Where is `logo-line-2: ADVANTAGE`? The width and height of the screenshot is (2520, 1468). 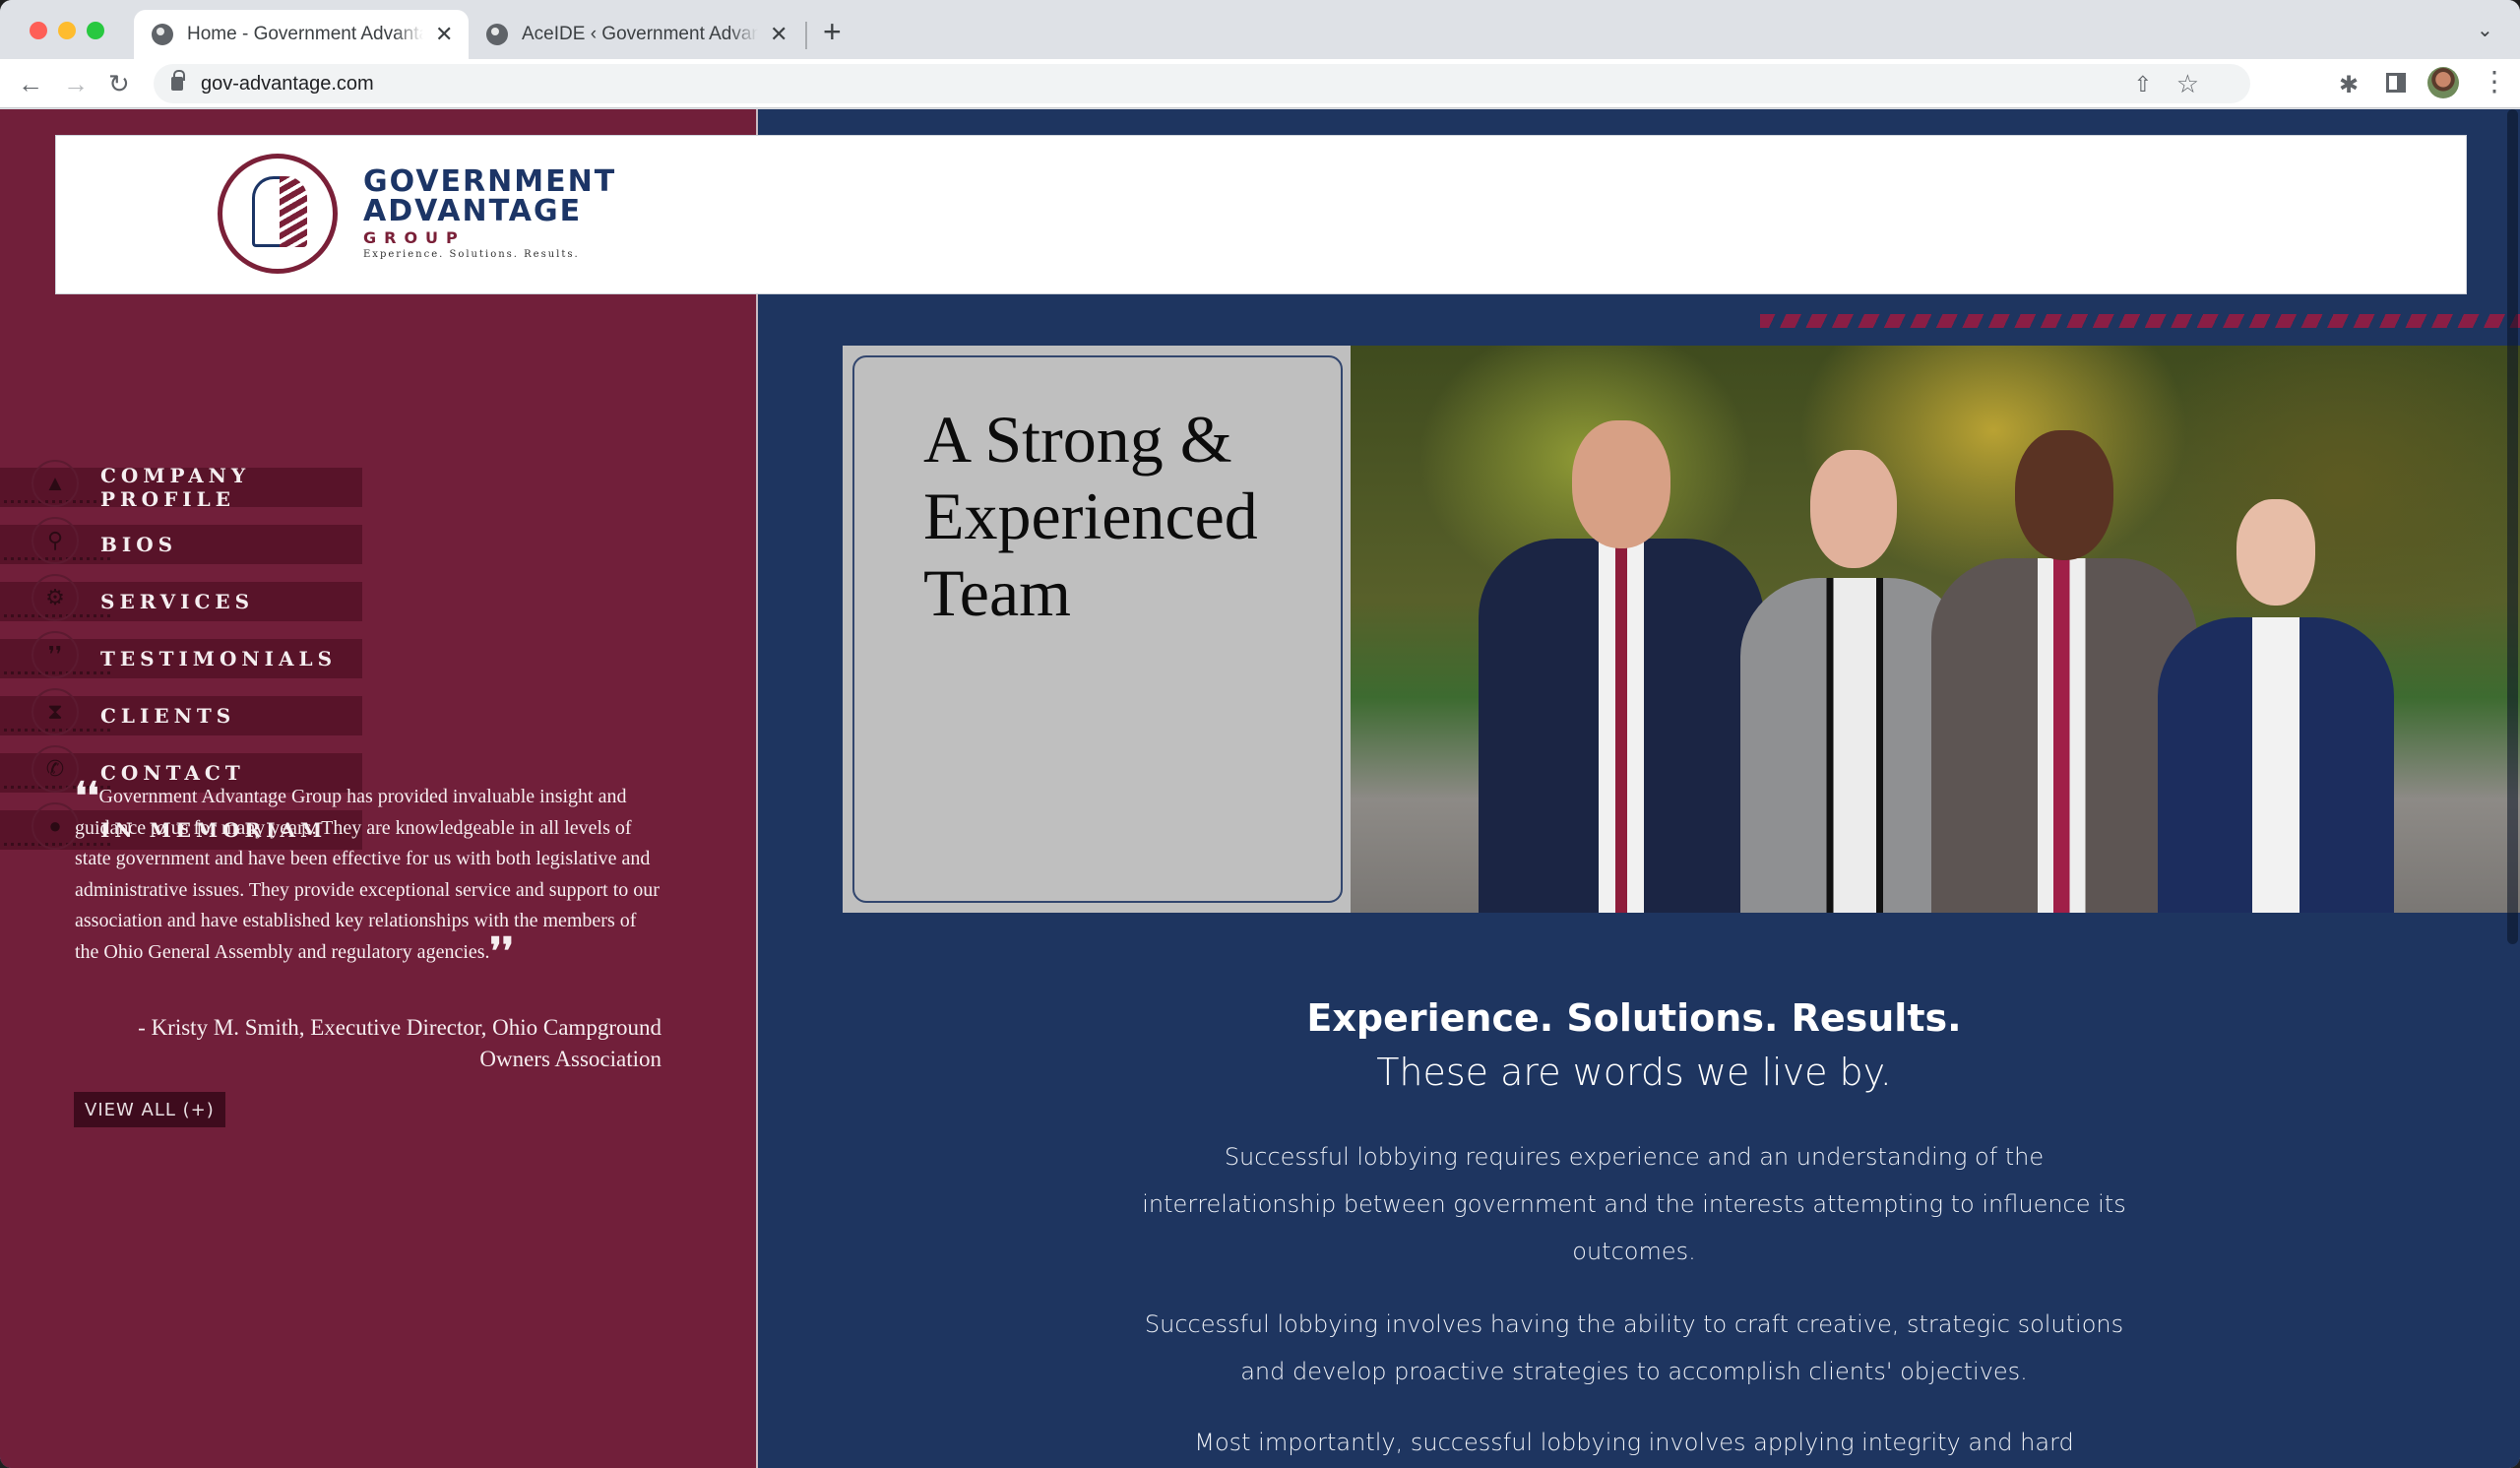 logo-line-2: ADVANTAGE is located at coordinates (473, 211).